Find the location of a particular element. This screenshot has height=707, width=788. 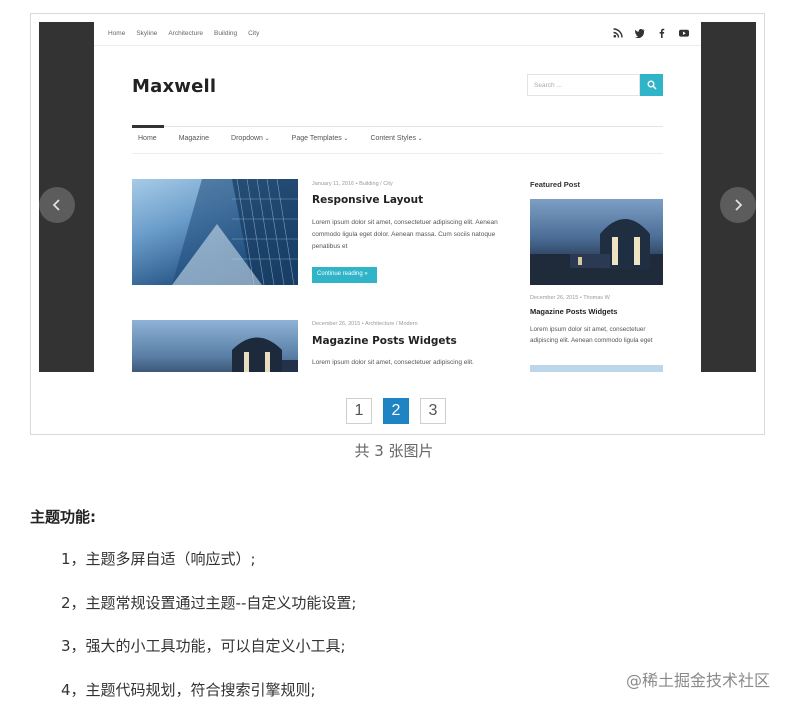

top-link-skyline: Skyline is located at coordinates (147, 33).